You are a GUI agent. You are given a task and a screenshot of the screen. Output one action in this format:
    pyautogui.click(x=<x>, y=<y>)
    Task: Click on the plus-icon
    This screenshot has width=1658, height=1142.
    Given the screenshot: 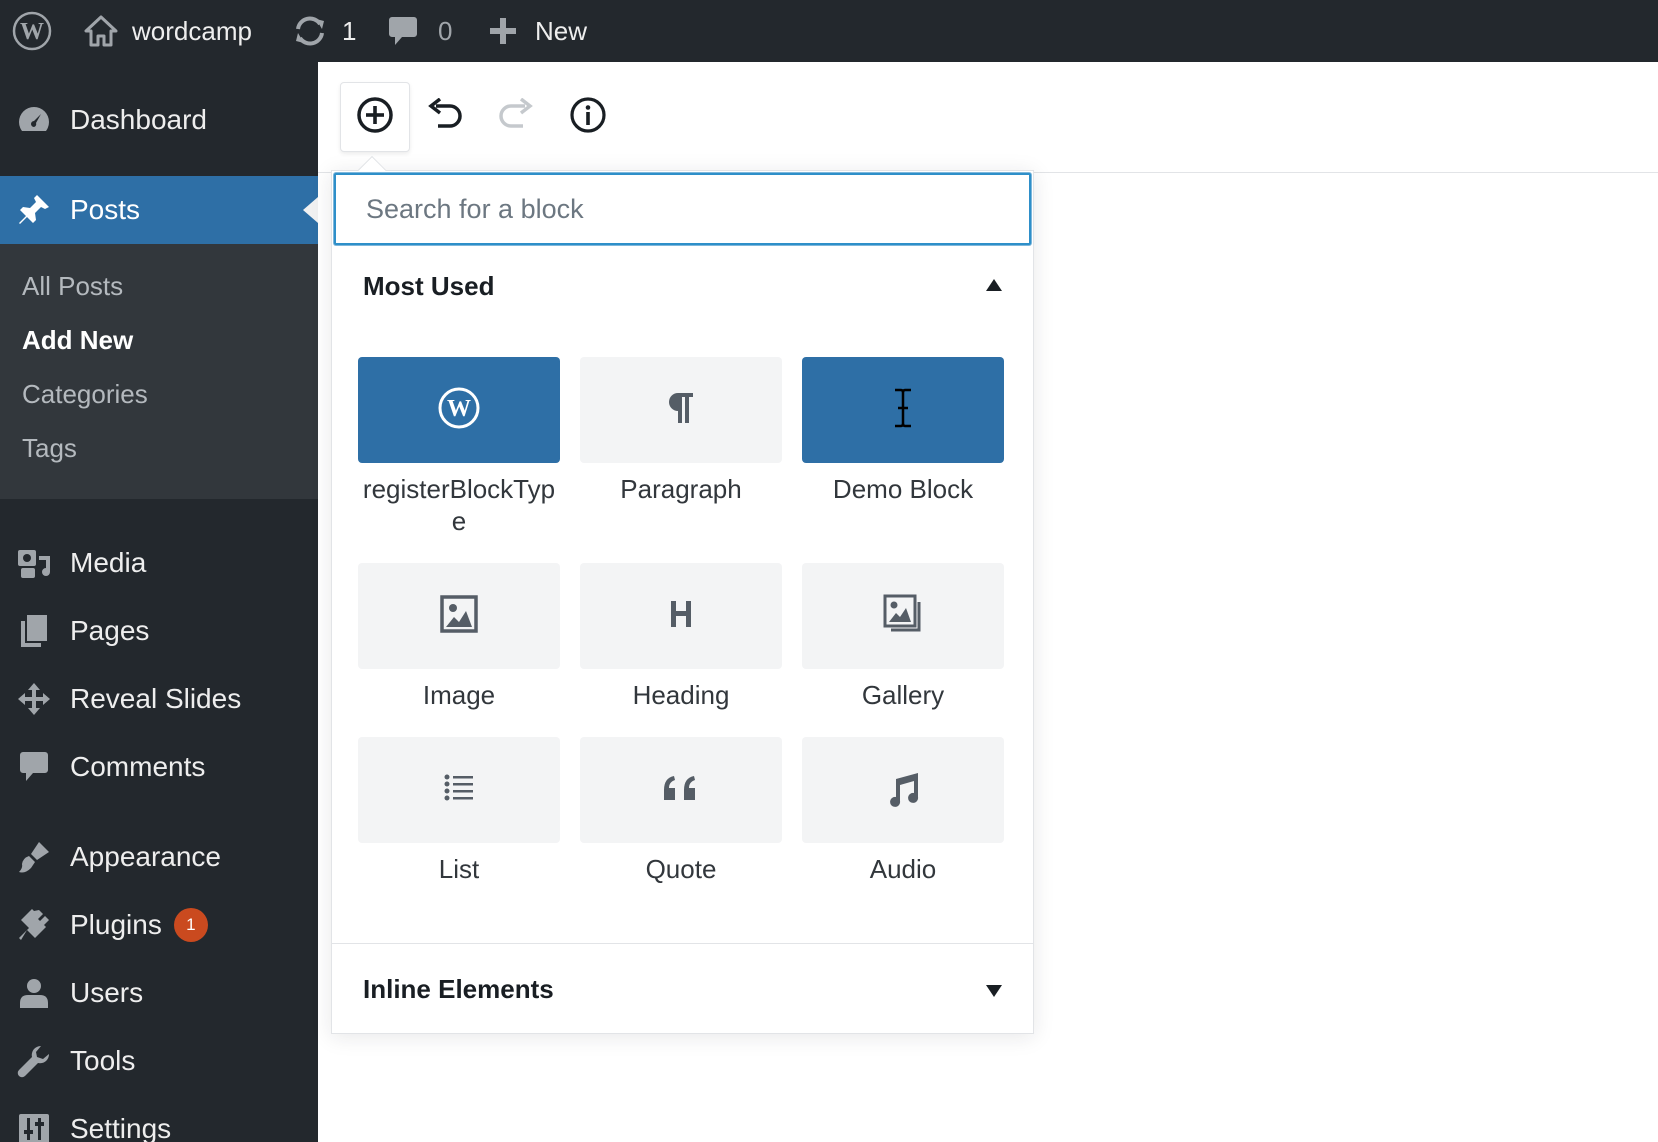 What is the action you would take?
    pyautogui.click(x=503, y=31)
    